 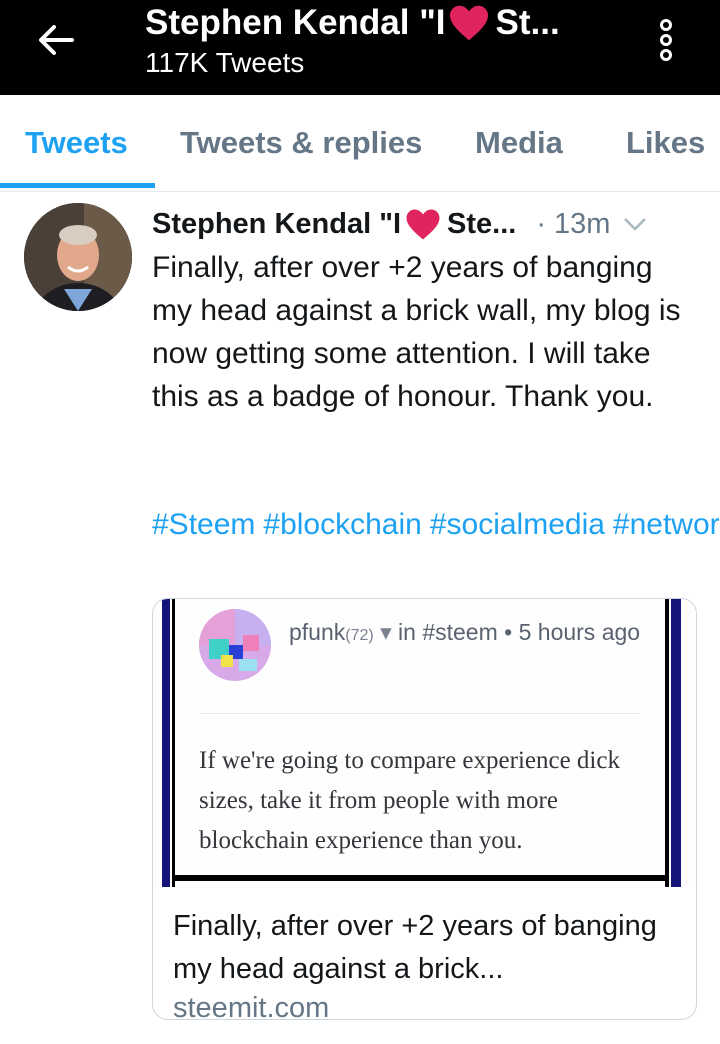 I want to click on commenter-meta: pfunk(72) ▾ in #steem • 5 hours ago, so click(x=465, y=632).